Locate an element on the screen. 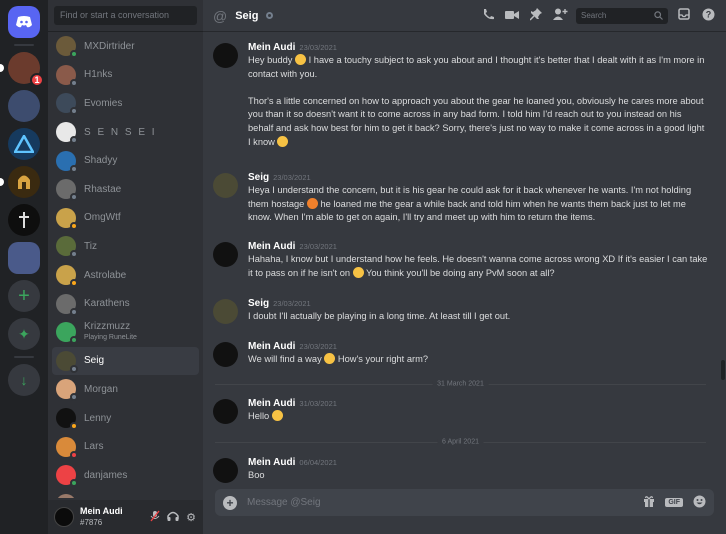 The image size is (726, 534). emoji-picker-icon is located at coordinates (699, 503).